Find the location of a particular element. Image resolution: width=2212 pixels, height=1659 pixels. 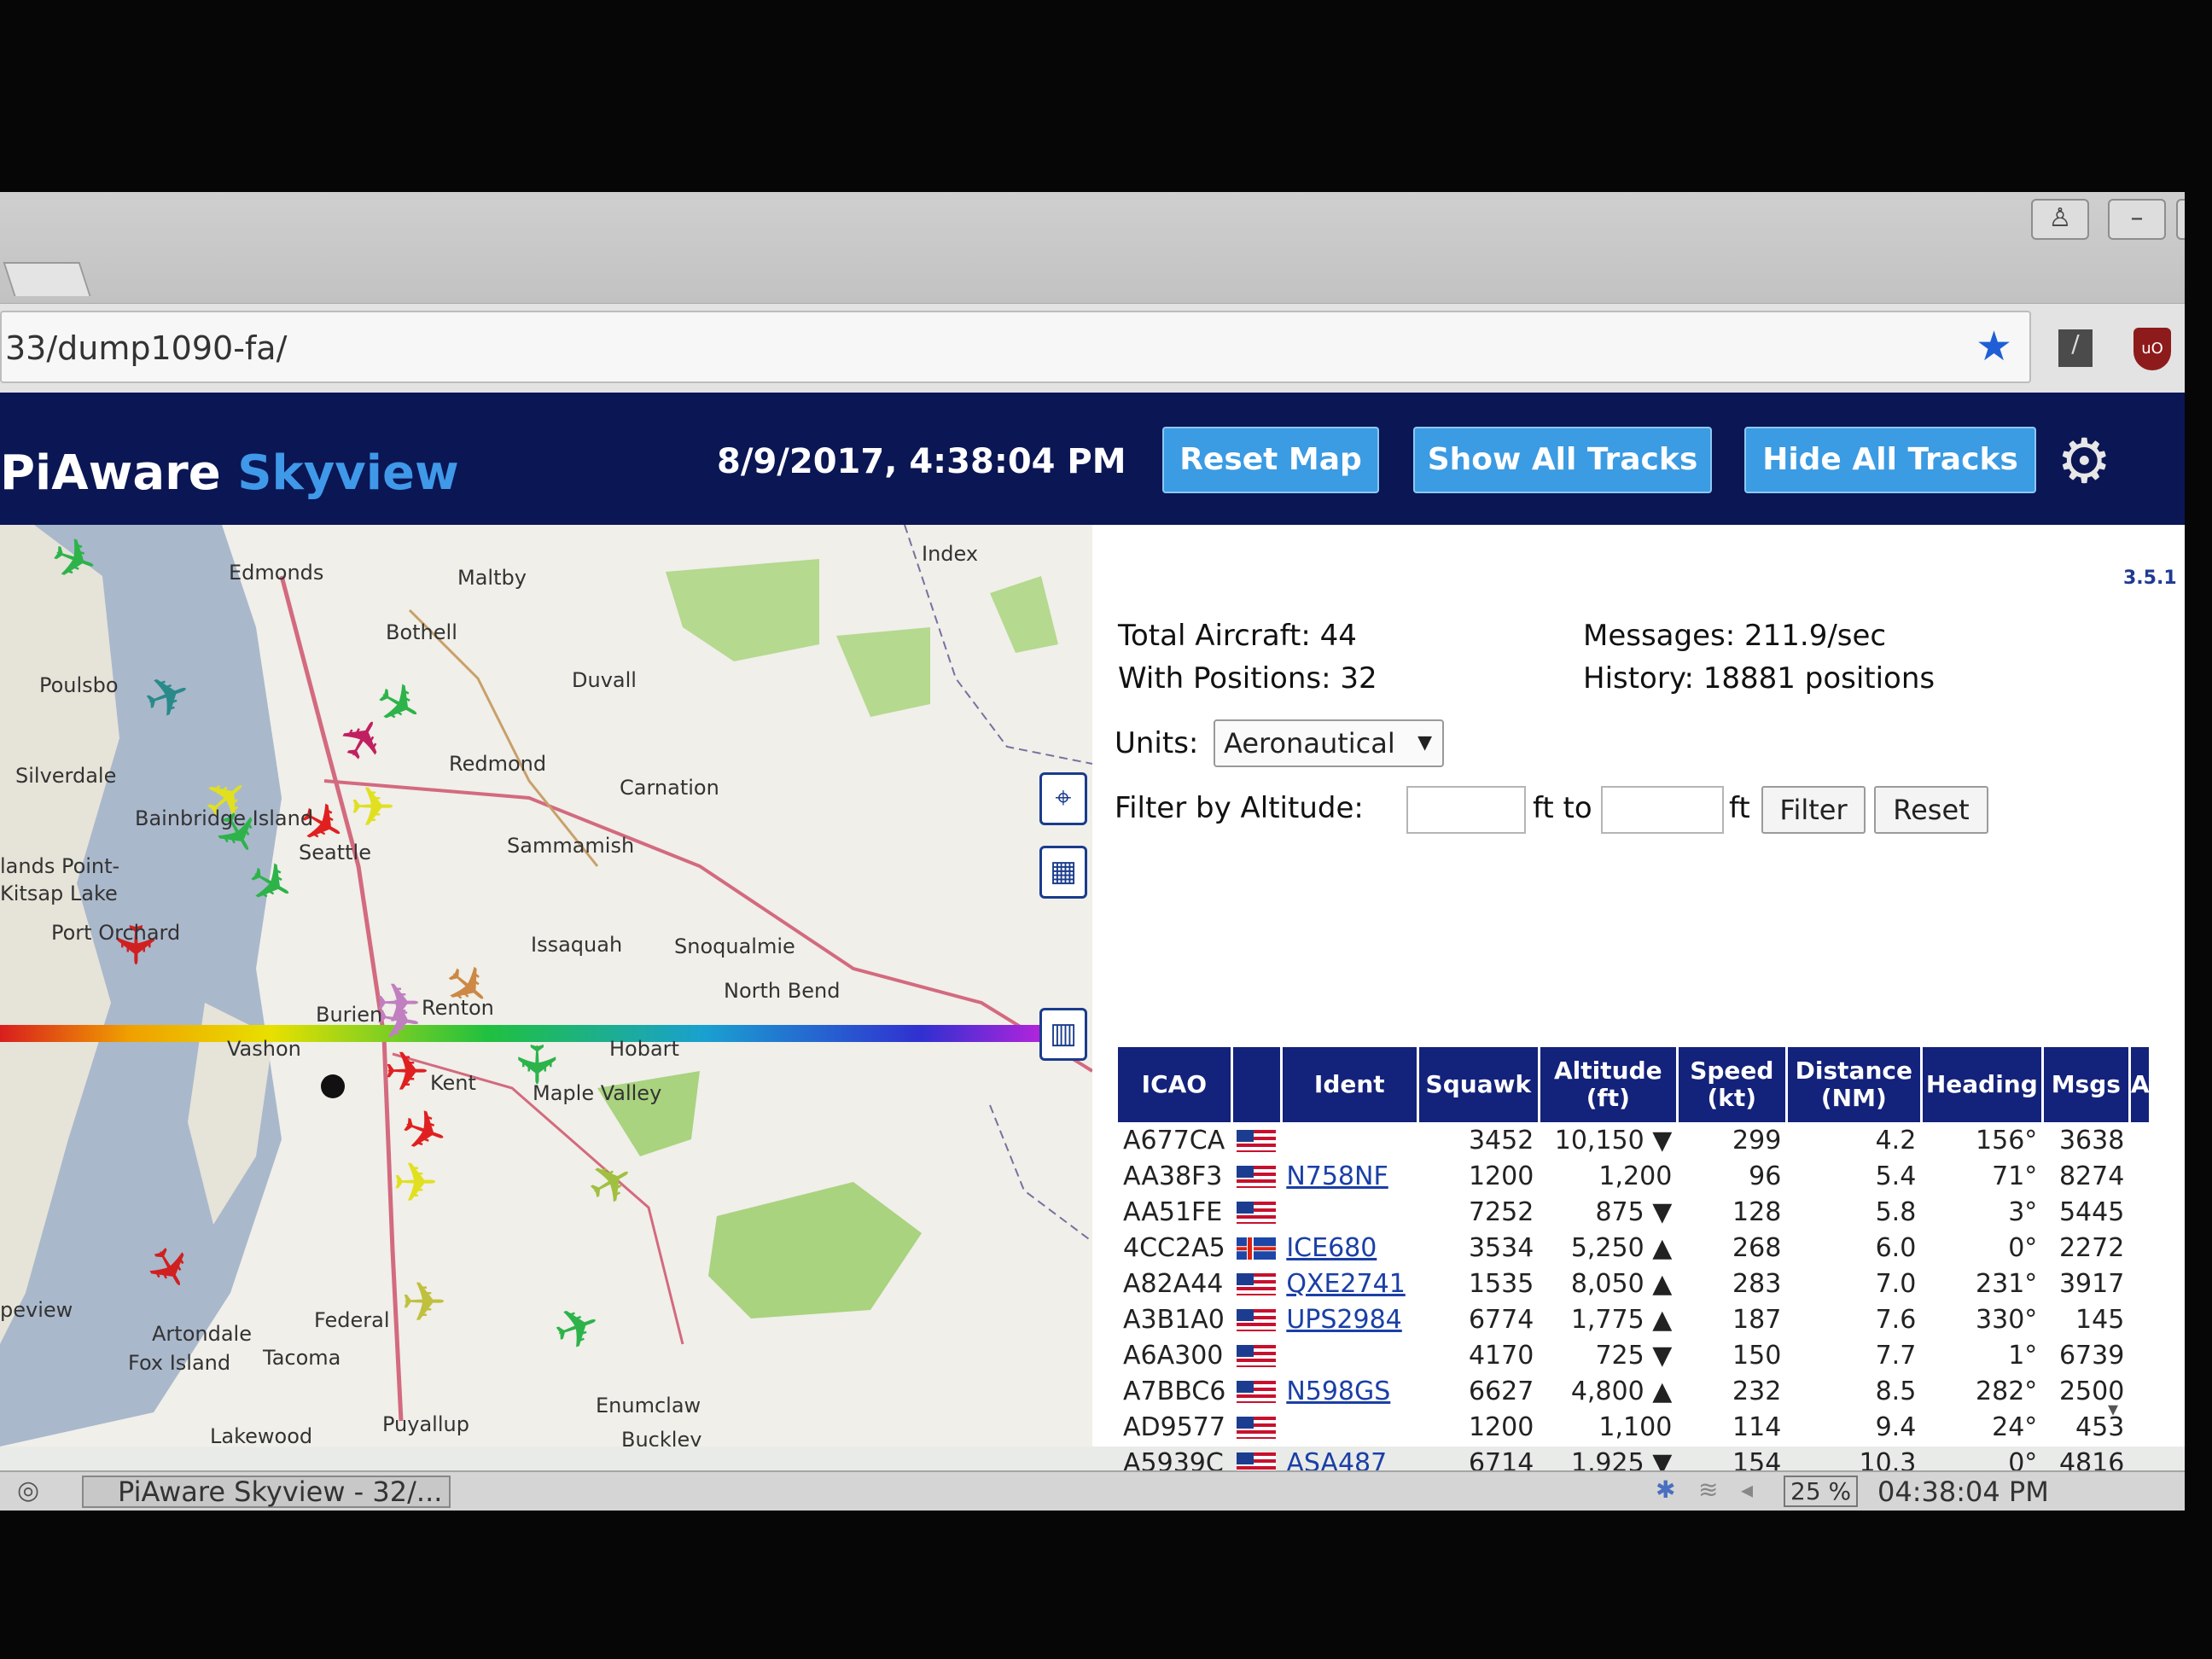

extension-icon: / is located at coordinates (2075, 348).